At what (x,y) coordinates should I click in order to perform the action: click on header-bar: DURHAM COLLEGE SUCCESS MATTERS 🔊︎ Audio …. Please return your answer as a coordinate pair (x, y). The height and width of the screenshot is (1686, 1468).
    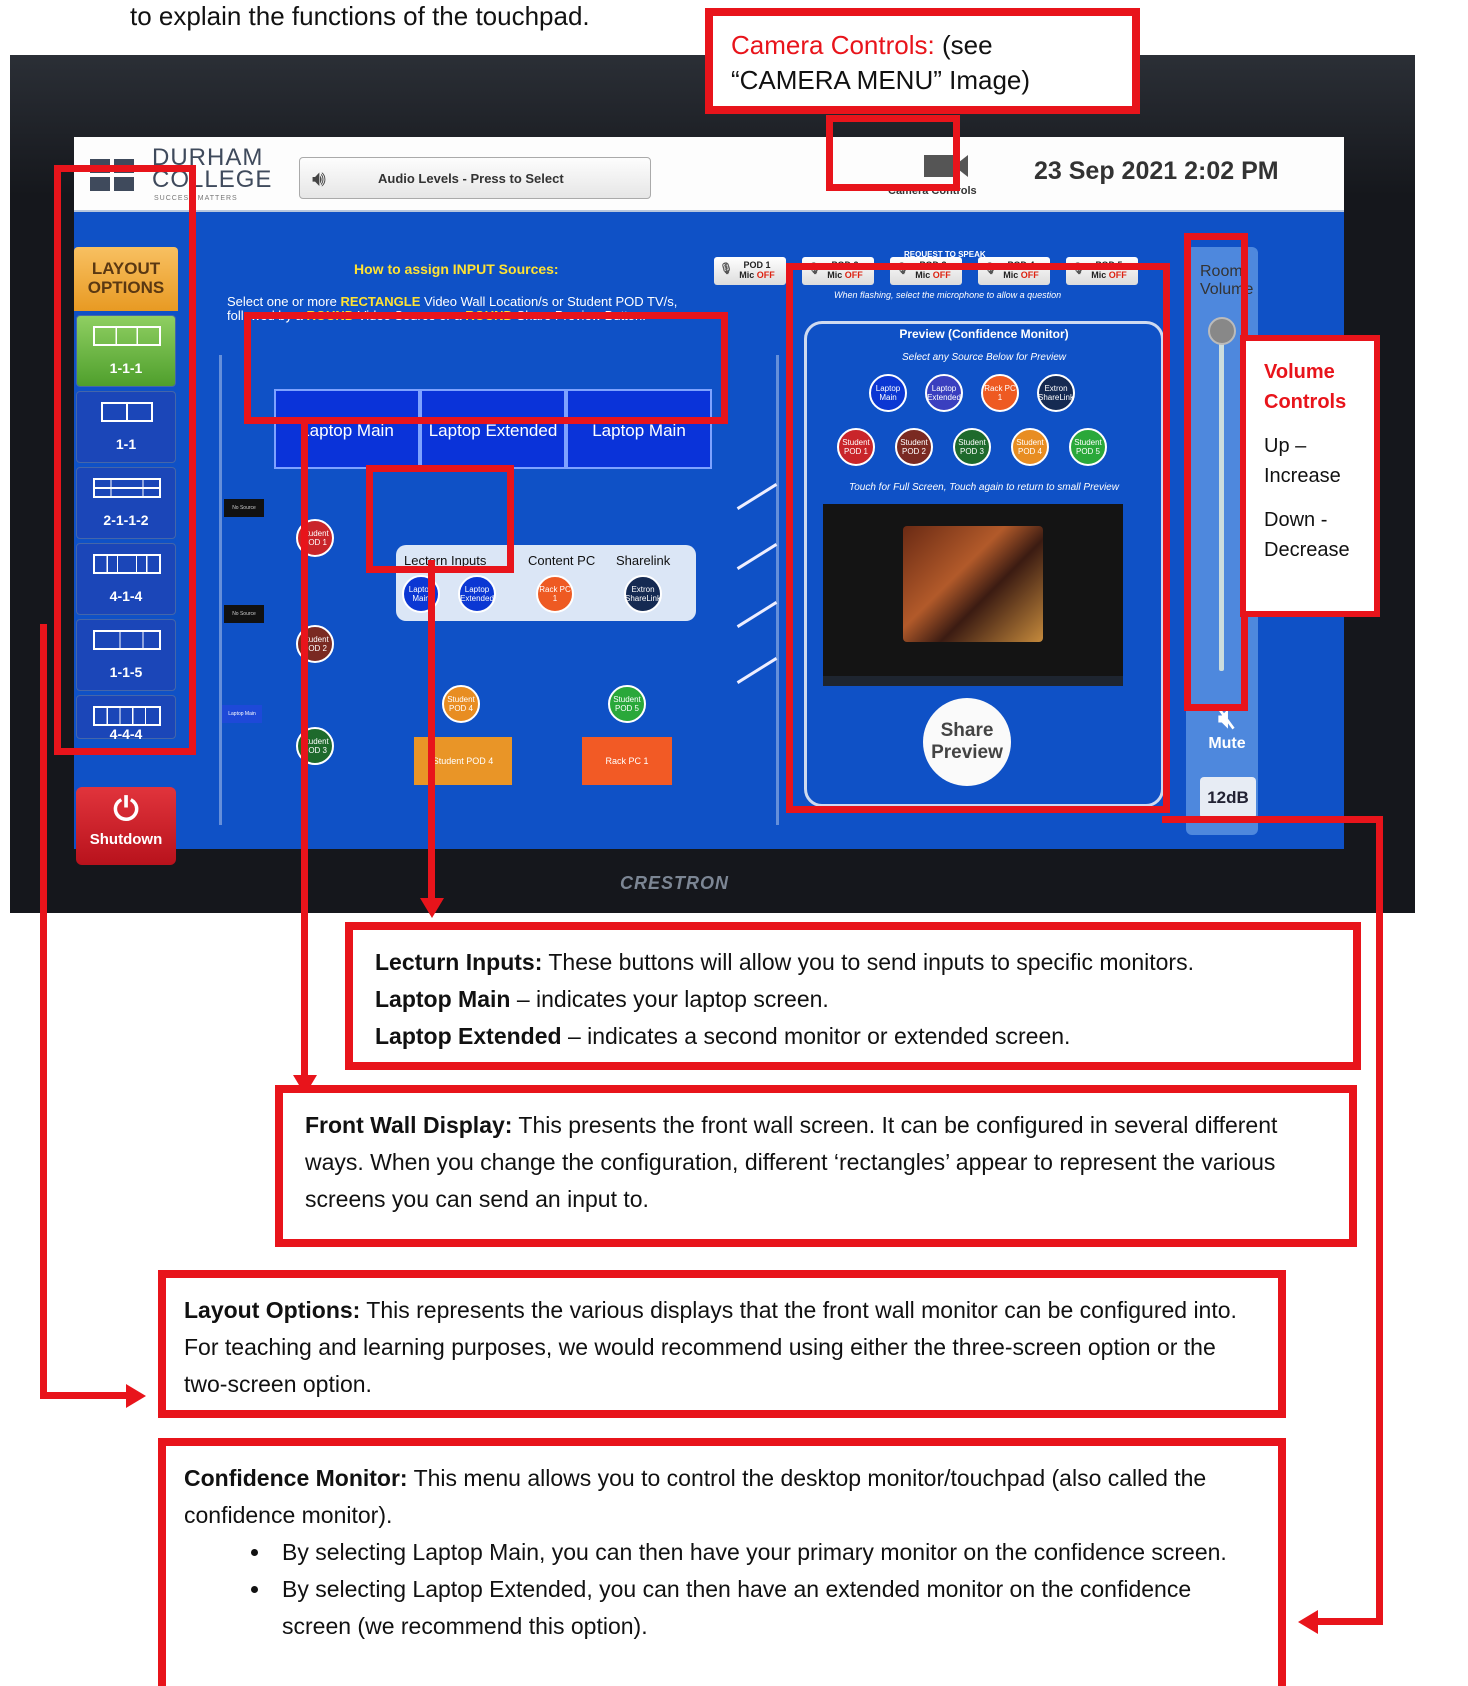
    Looking at the image, I should click on (709, 174).